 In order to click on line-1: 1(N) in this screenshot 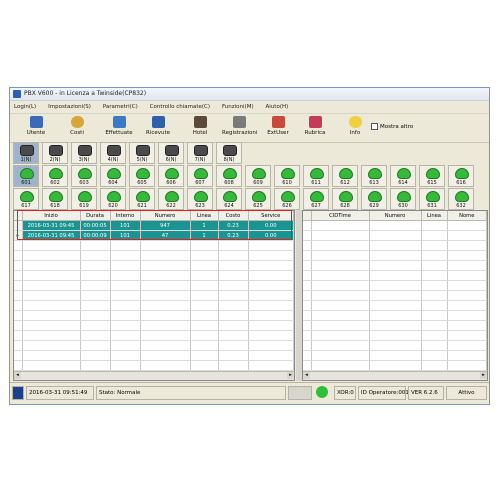, I will do `click(26, 153)`.